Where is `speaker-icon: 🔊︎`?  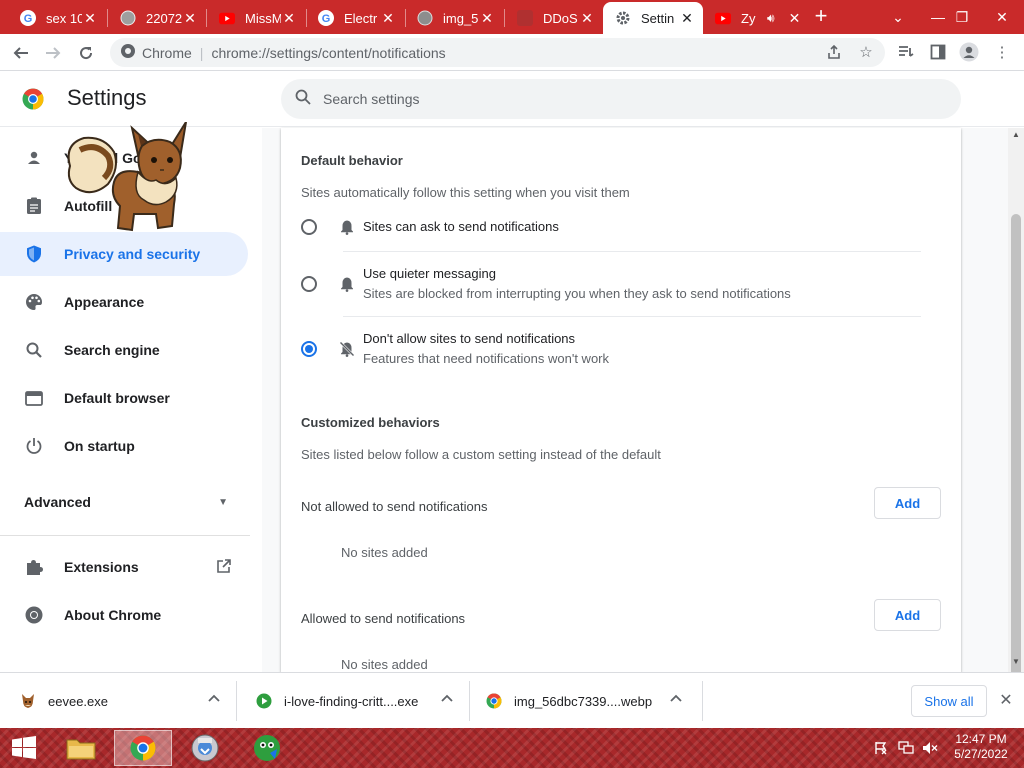
speaker-icon: 🔊︎ is located at coordinates (771, 18).